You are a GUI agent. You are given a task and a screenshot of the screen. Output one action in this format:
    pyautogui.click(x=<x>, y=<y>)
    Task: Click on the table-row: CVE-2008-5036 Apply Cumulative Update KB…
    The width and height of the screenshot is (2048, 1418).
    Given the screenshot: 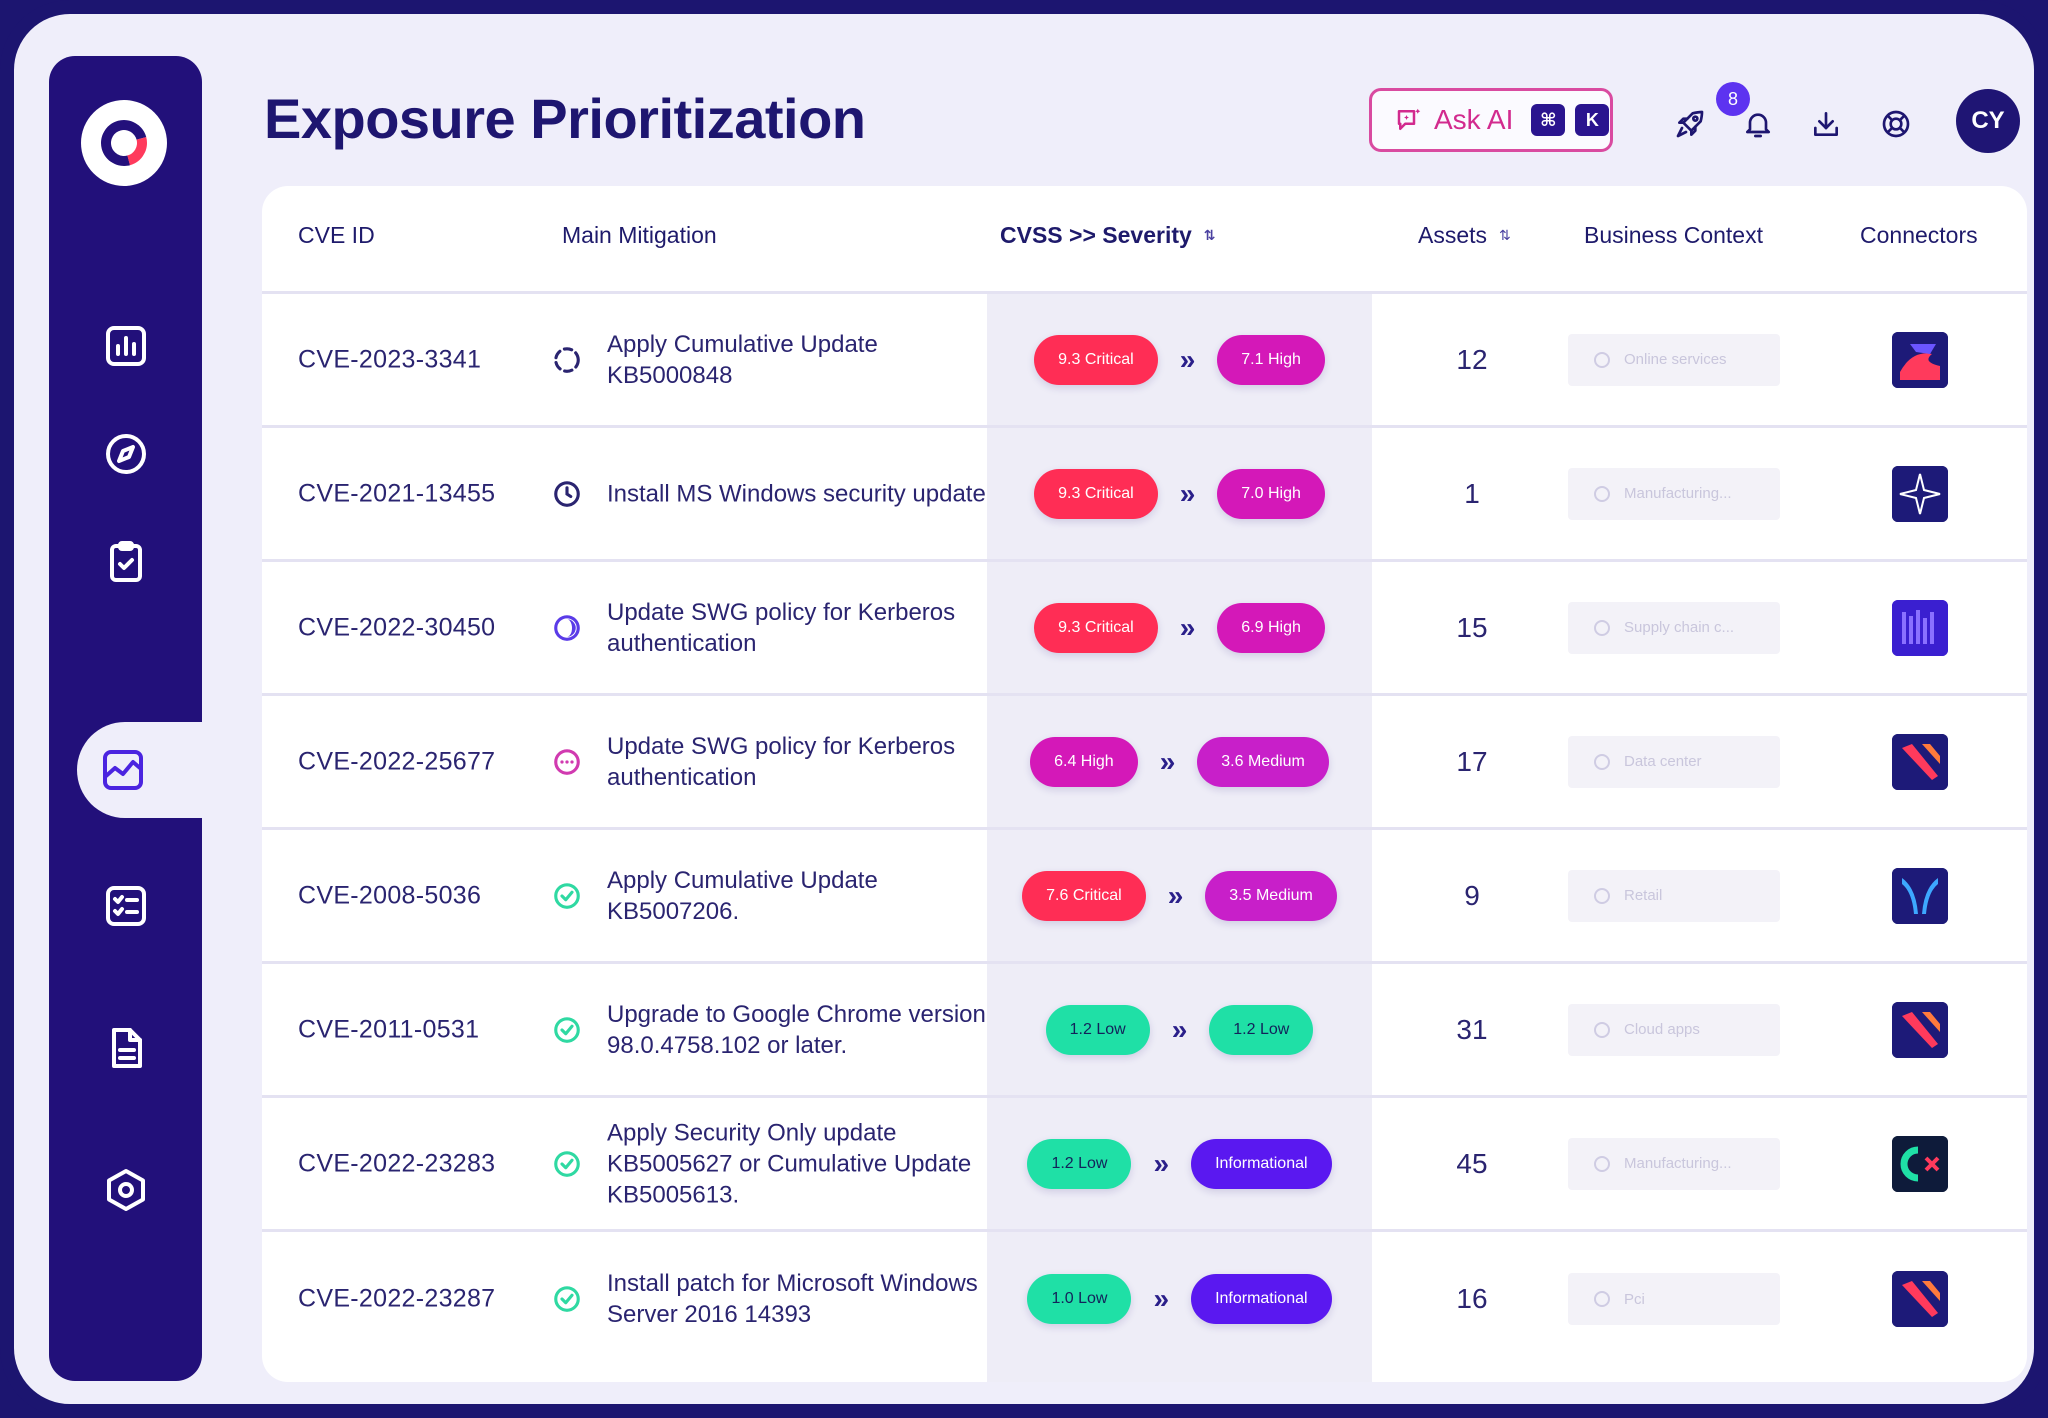 What is the action you would take?
    pyautogui.click(x=1144, y=897)
    